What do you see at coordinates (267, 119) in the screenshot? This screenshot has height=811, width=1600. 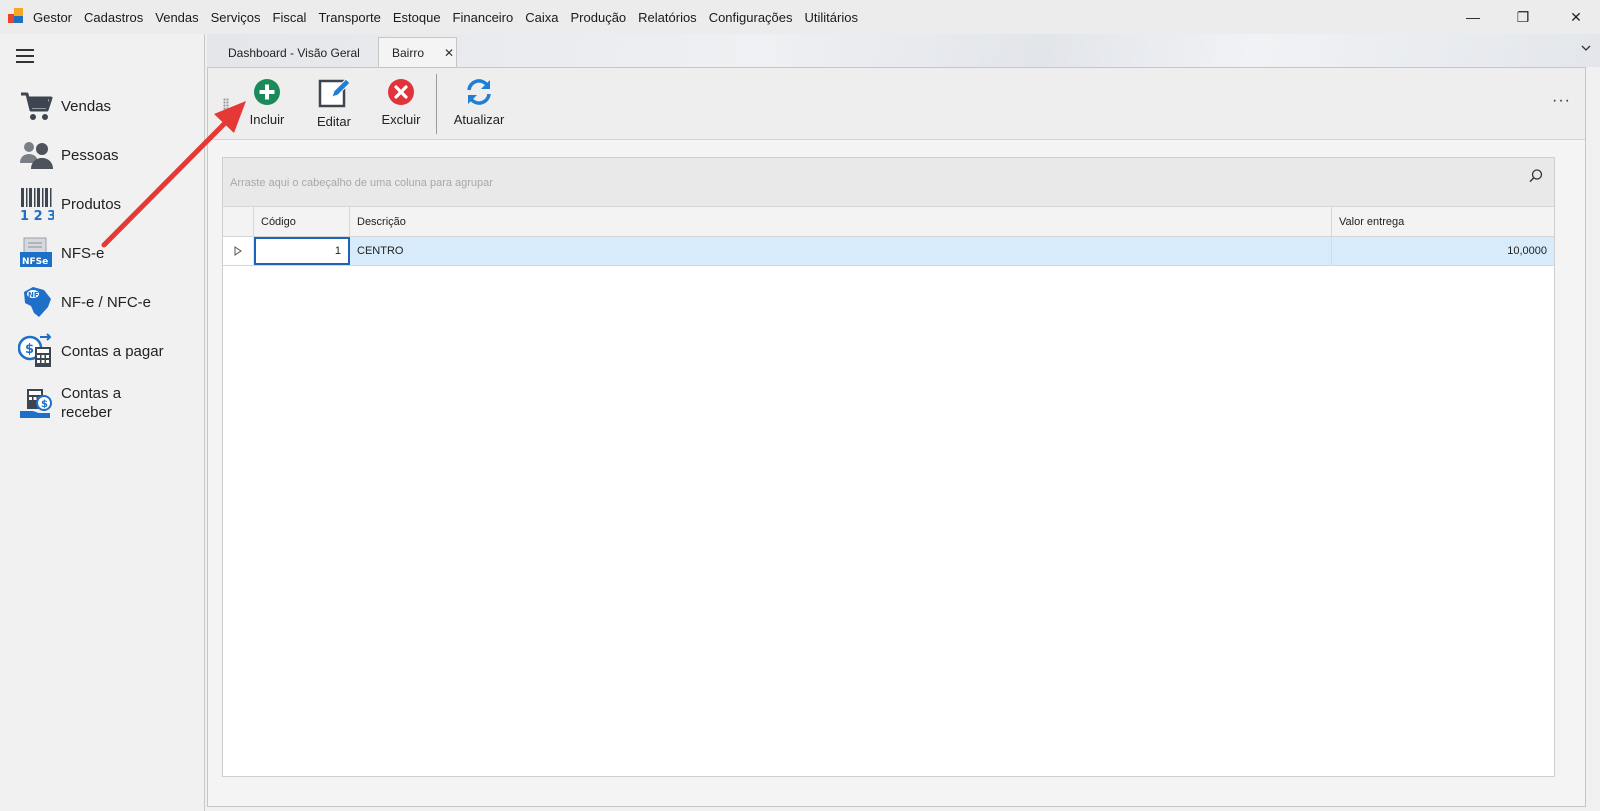 I see `add-button-label: Incluir` at bounding box center [267, 119].